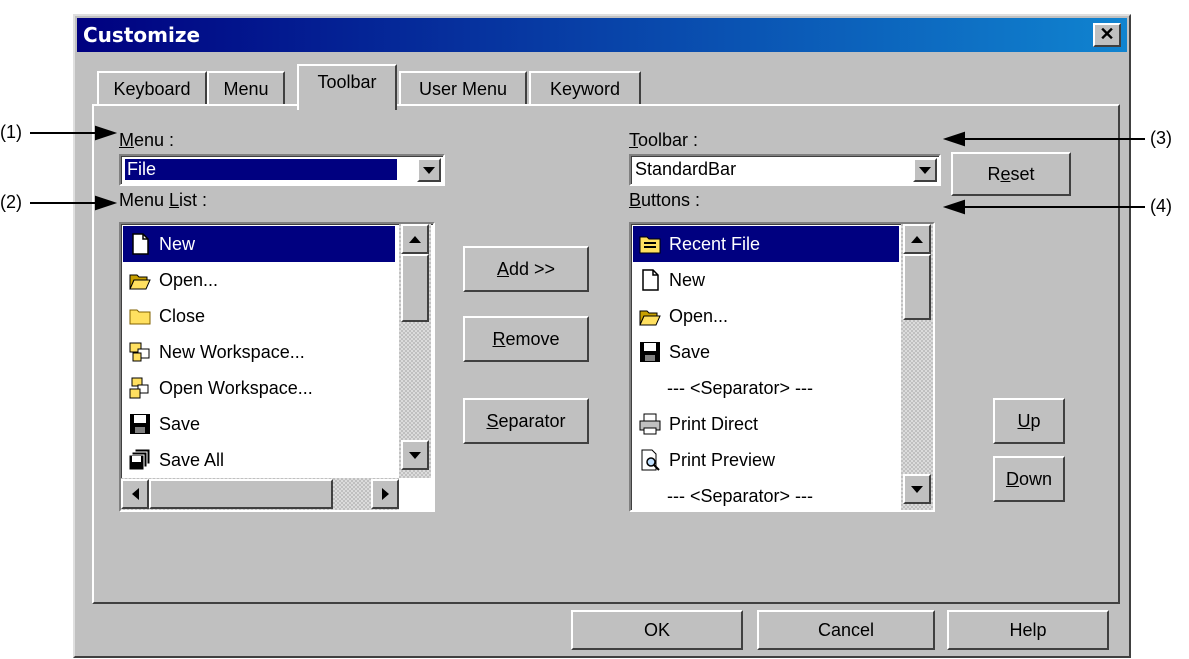 Image resolution: width=1189 pixels, height=659 pixels. I want to click on arrow-2-head, so click(106, 203).